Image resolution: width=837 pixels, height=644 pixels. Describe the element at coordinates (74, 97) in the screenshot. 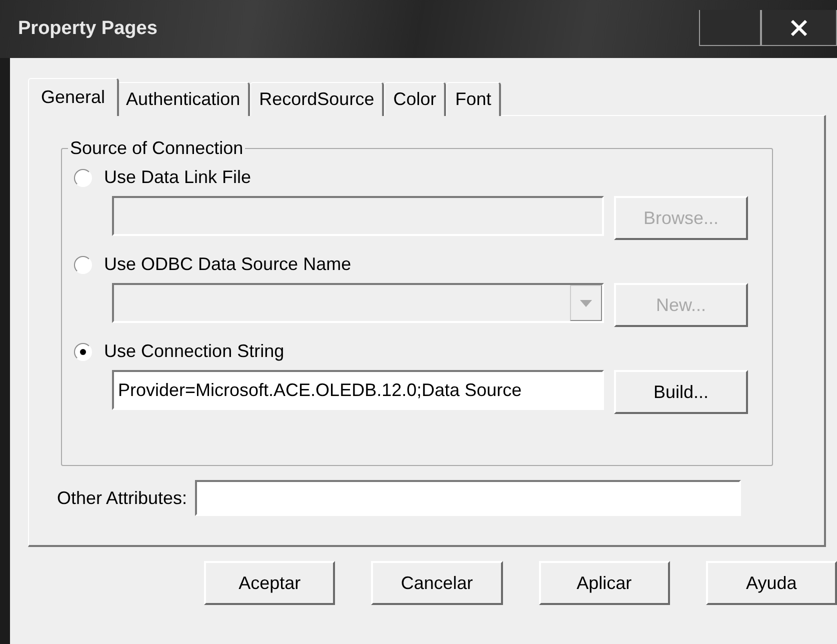

I see `tab: General` at that location.